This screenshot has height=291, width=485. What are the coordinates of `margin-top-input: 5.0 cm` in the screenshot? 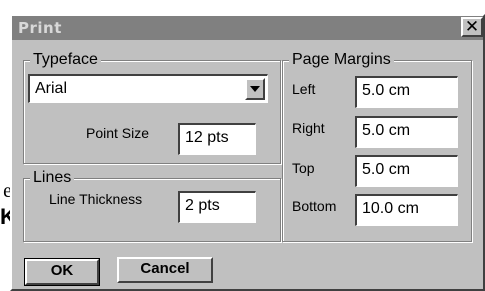 It's located at (406, 171).